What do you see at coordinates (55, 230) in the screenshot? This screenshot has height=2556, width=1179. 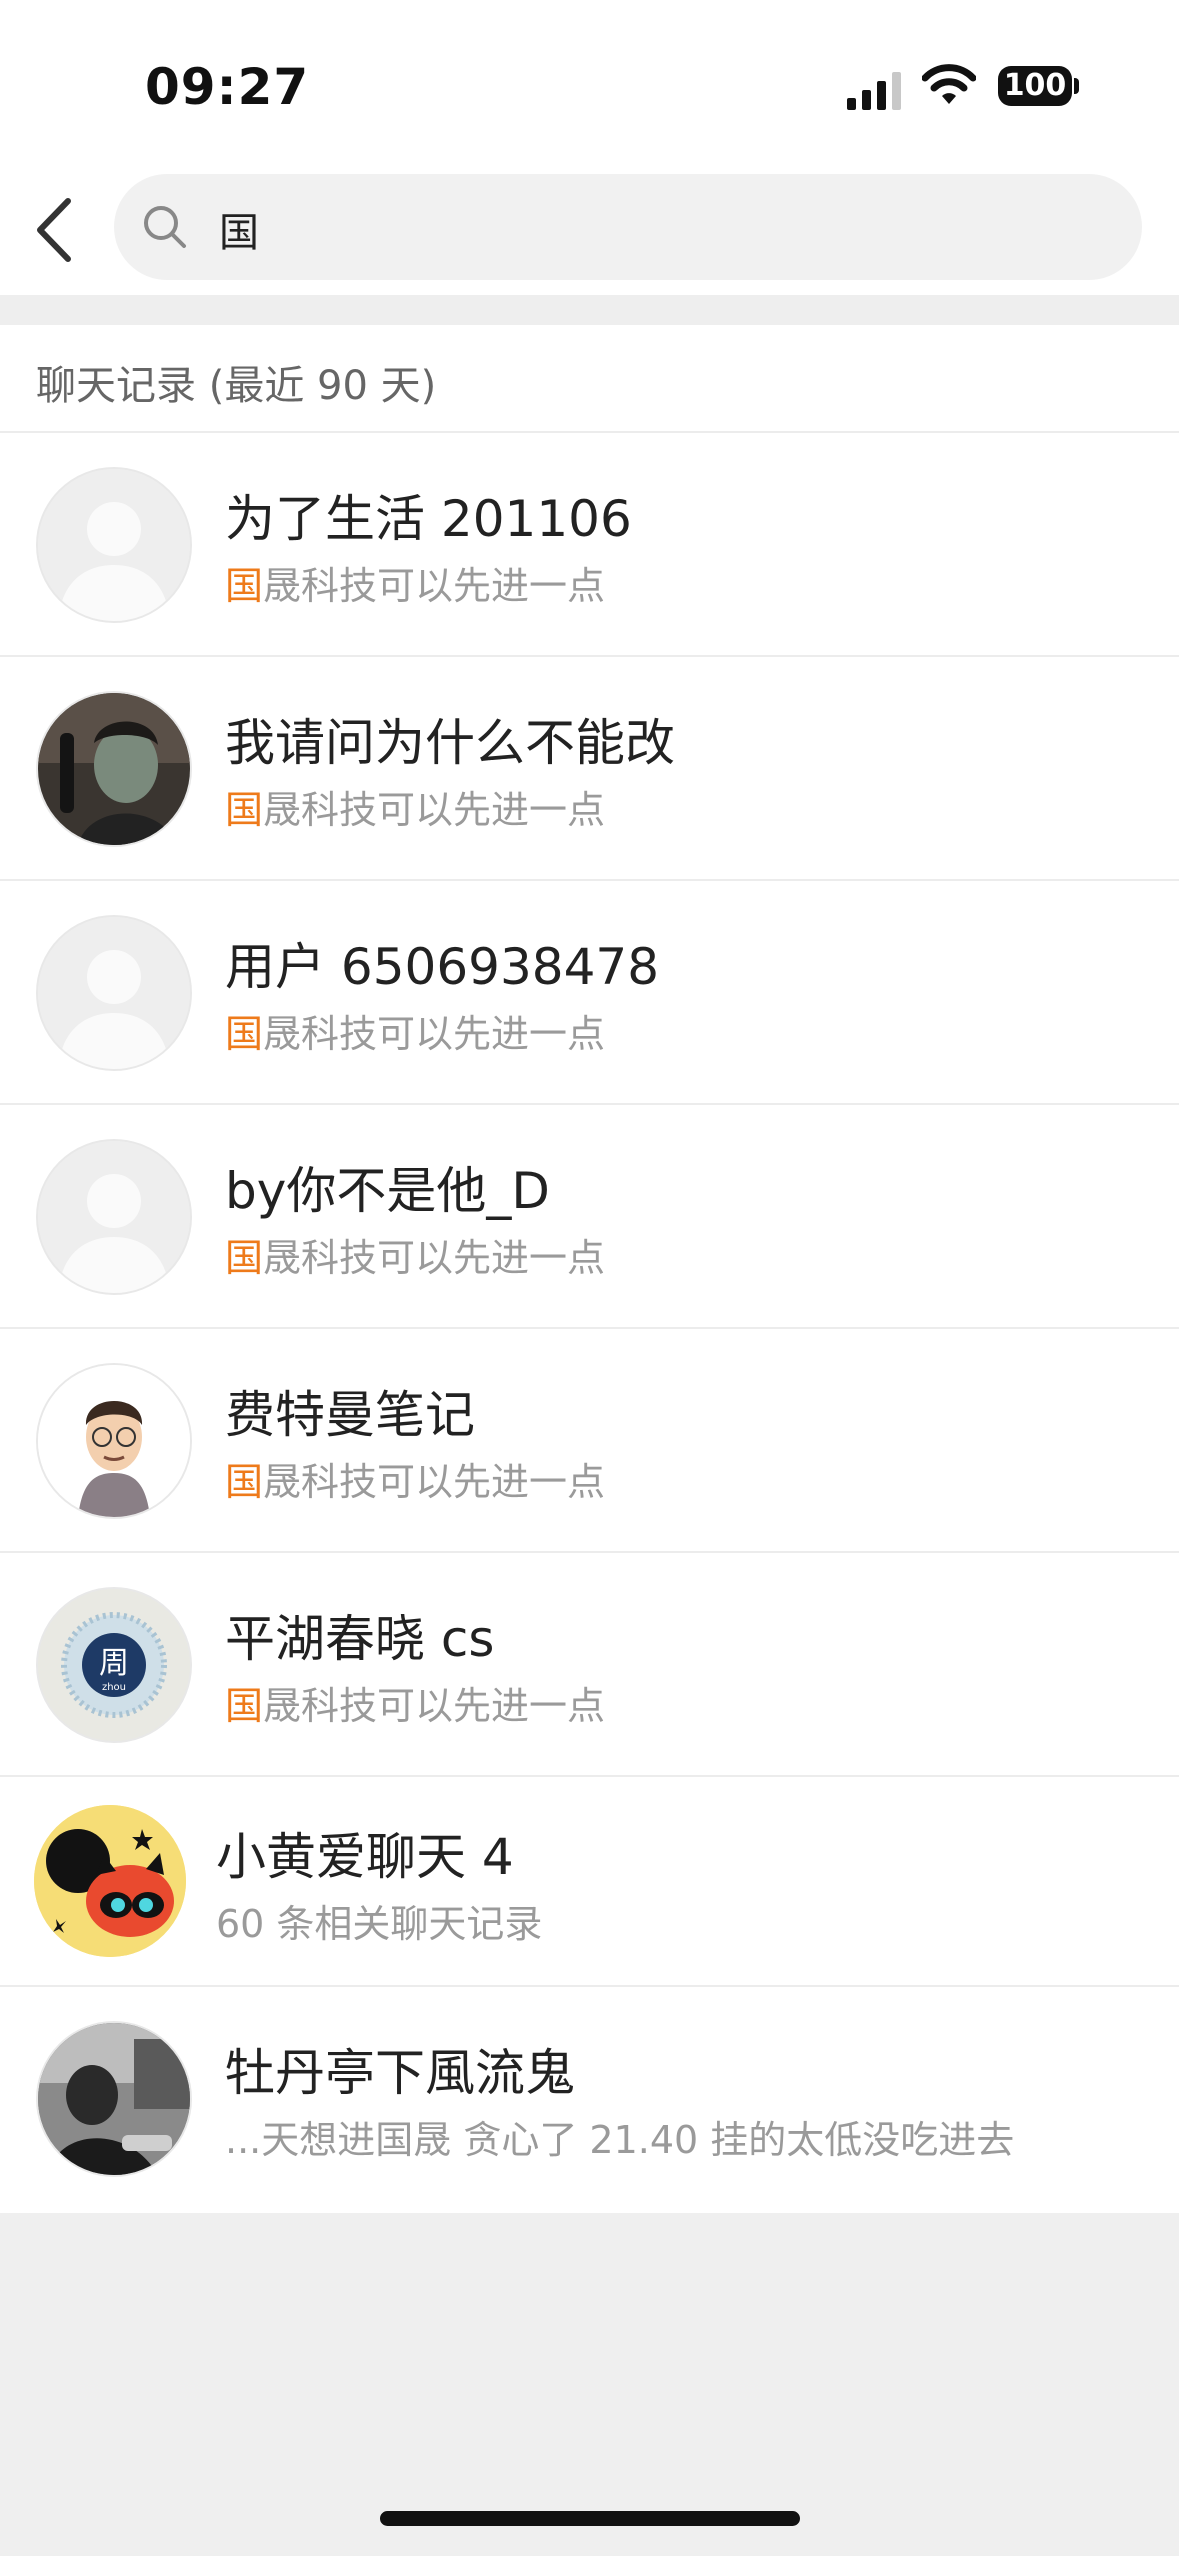 I see `back-arrow-icon` at bounding box center [55, 230].